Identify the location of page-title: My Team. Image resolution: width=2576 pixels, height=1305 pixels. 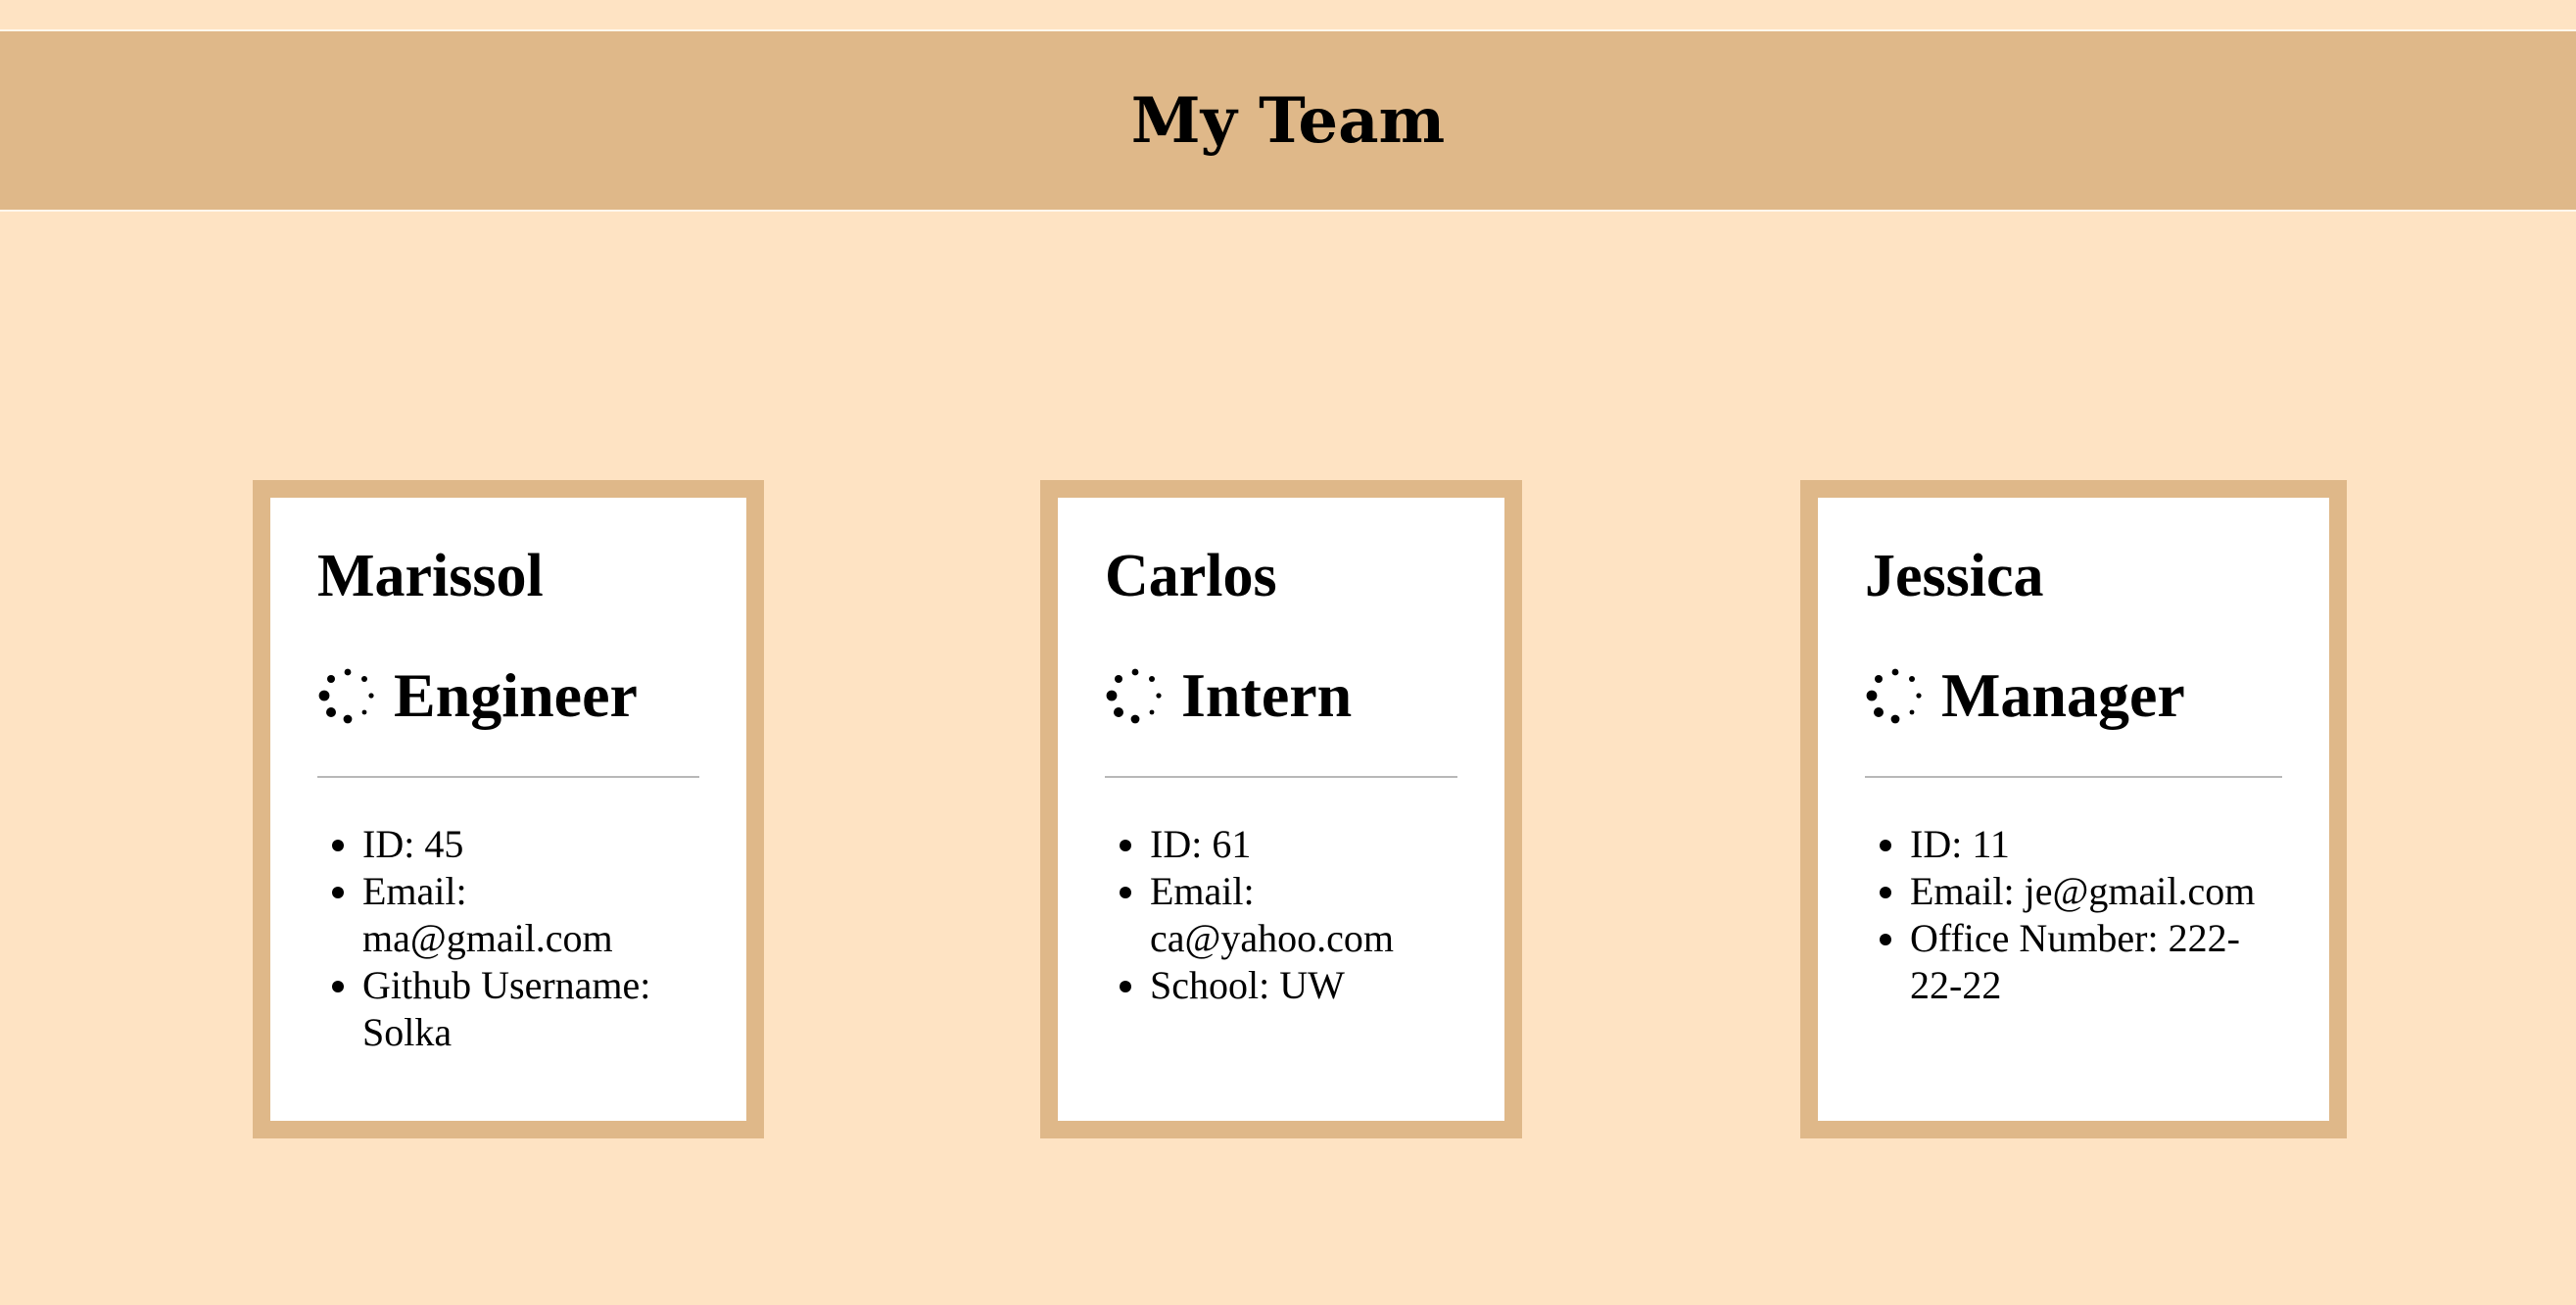
(1288, 120).